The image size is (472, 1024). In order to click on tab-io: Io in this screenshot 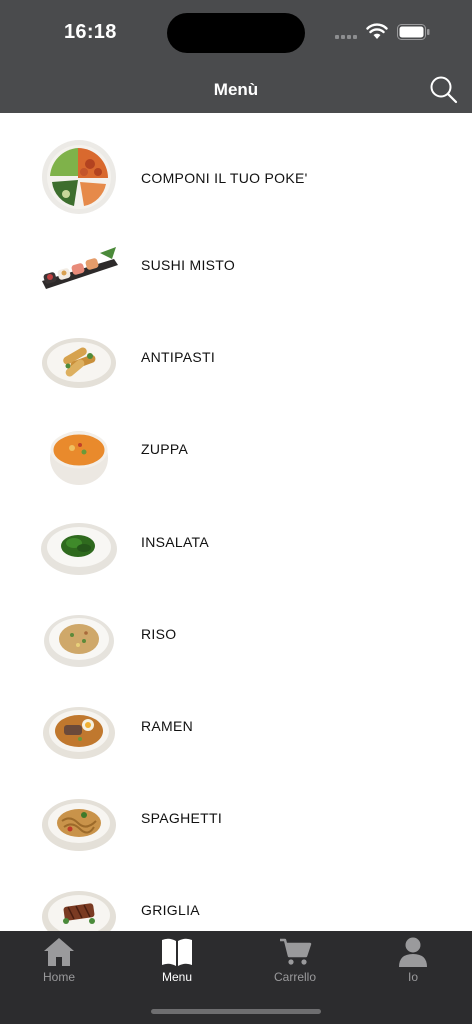, I will do `click(413, 961)`.